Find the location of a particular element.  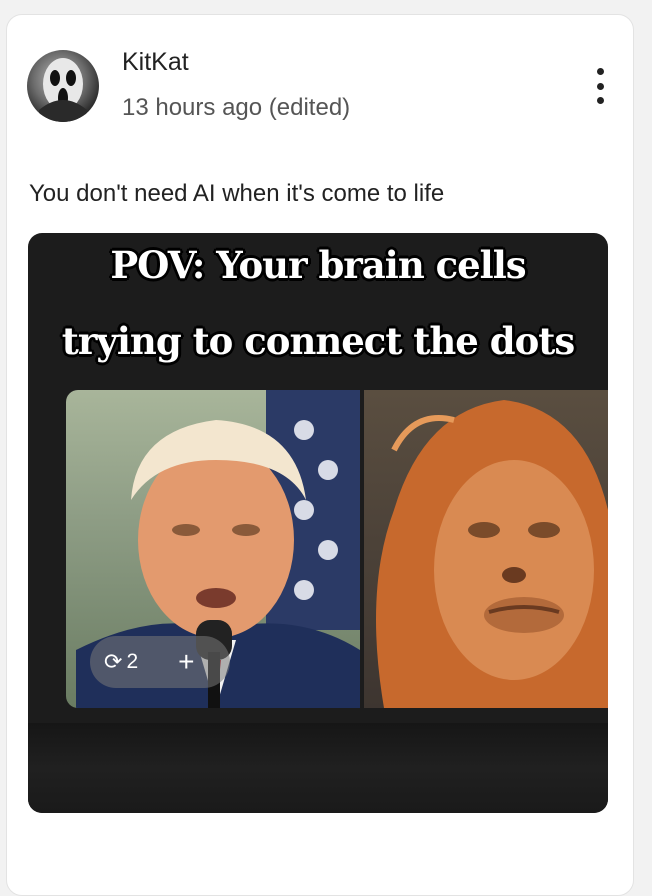

scream-mask-icon is located at coordinates (63, 90).